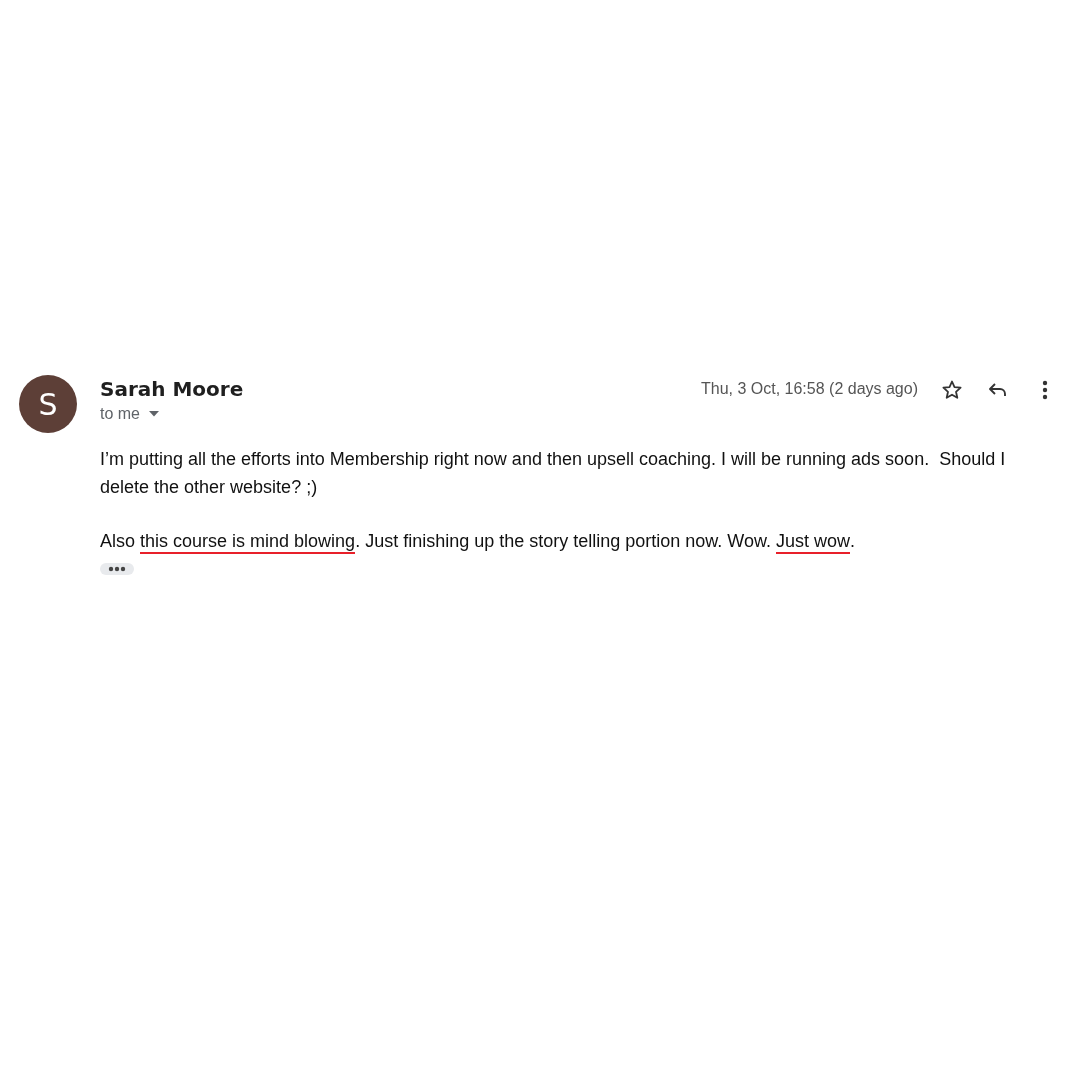  Describe the element at coordinates (553, 473) in the screenshot. I see `message-paragraph: I’m putting all the efforts into Membership right now and then upsell coaching. I will be running ads soon. Should I delete the other website? ;)` at that location.